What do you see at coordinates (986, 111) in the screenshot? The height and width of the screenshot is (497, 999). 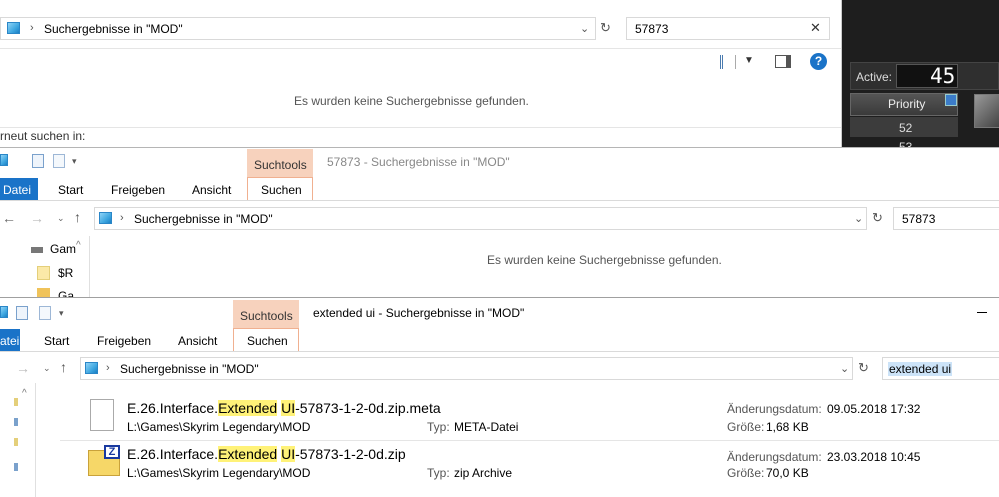 I see `tool-icon` at bounding box center [986, 111].